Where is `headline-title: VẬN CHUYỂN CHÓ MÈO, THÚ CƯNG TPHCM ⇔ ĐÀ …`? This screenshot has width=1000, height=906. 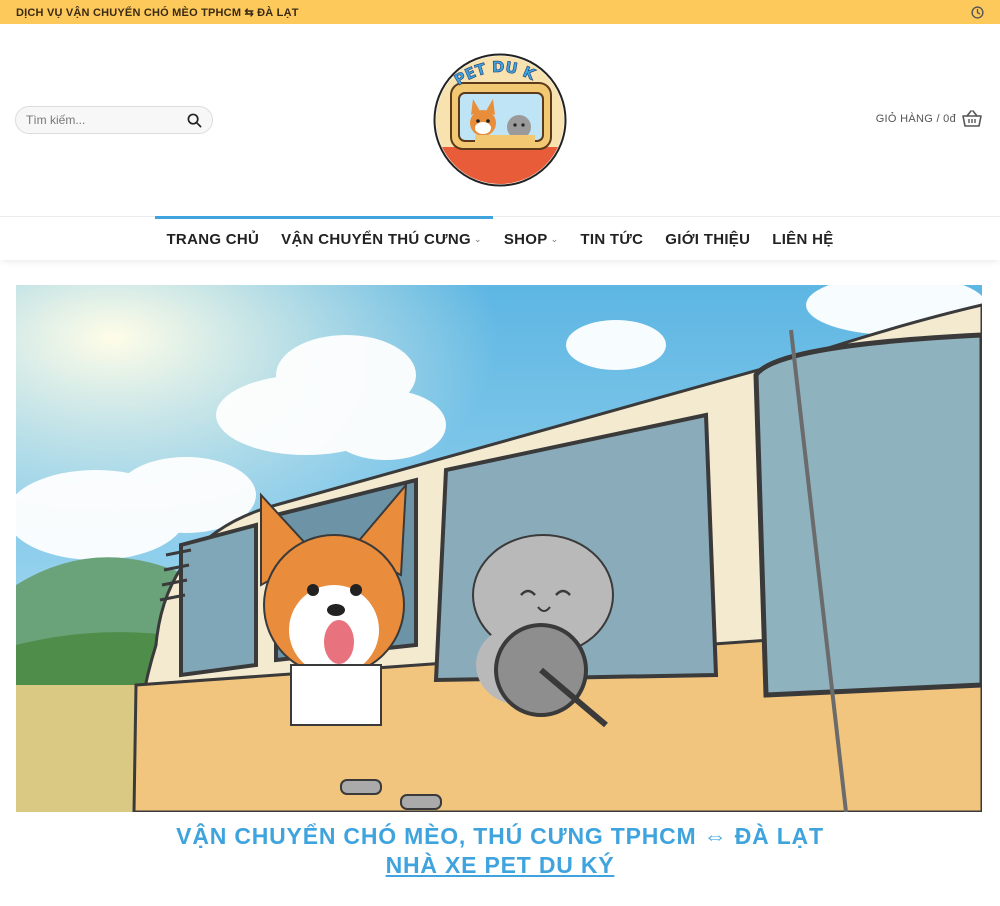 headline-title: VẬN CHUYỂN CHÓ MÈO, THÚ CƯNG TPHCM ⇔ ĐÀ … is located at coordinates (500, 836).